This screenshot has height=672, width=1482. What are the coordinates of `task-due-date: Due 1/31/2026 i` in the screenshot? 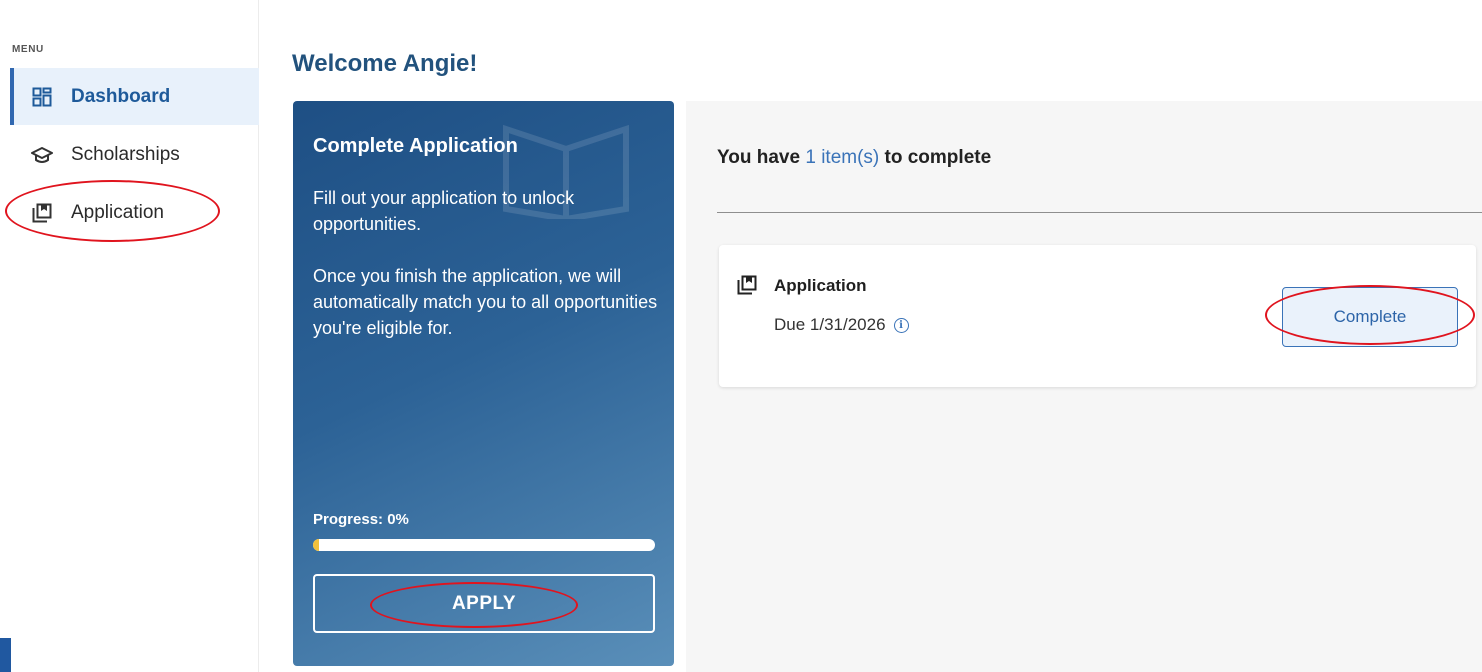 It's located at (841, 325).